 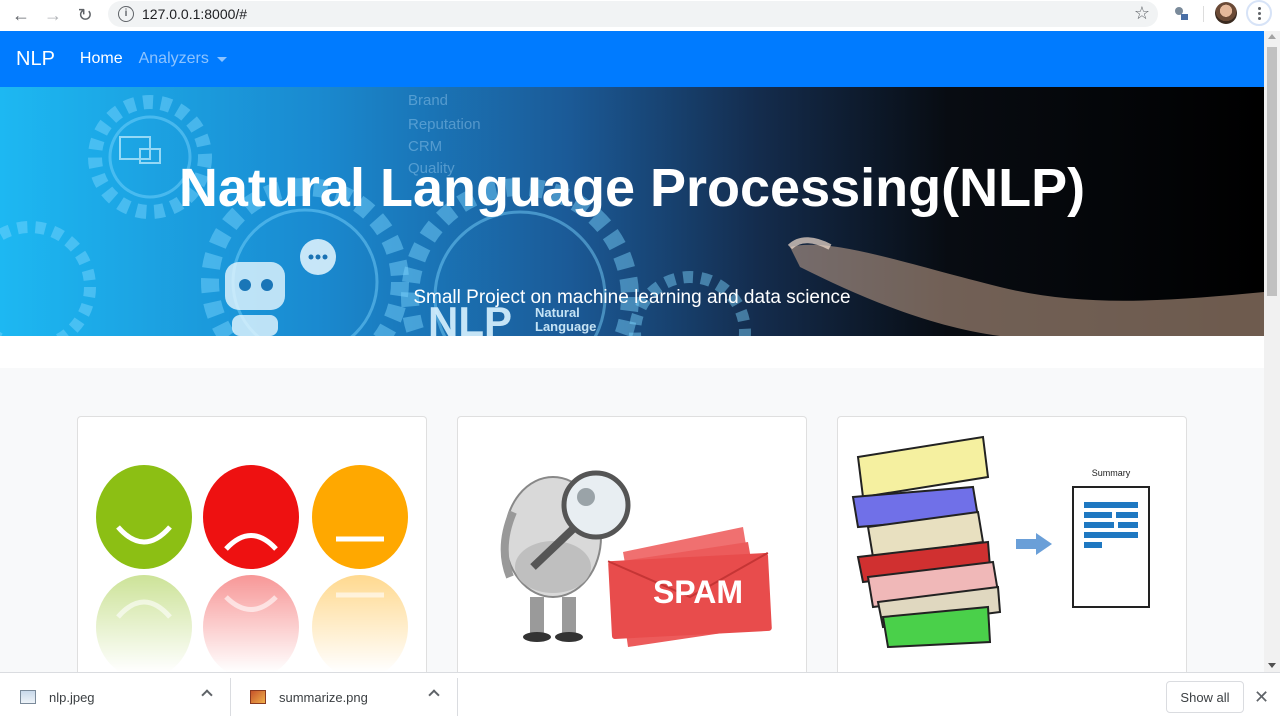 What do you see at coordinates (1181, 13) in the screenshot?
I see `extension-icon` at bounding box center [1181, 13].